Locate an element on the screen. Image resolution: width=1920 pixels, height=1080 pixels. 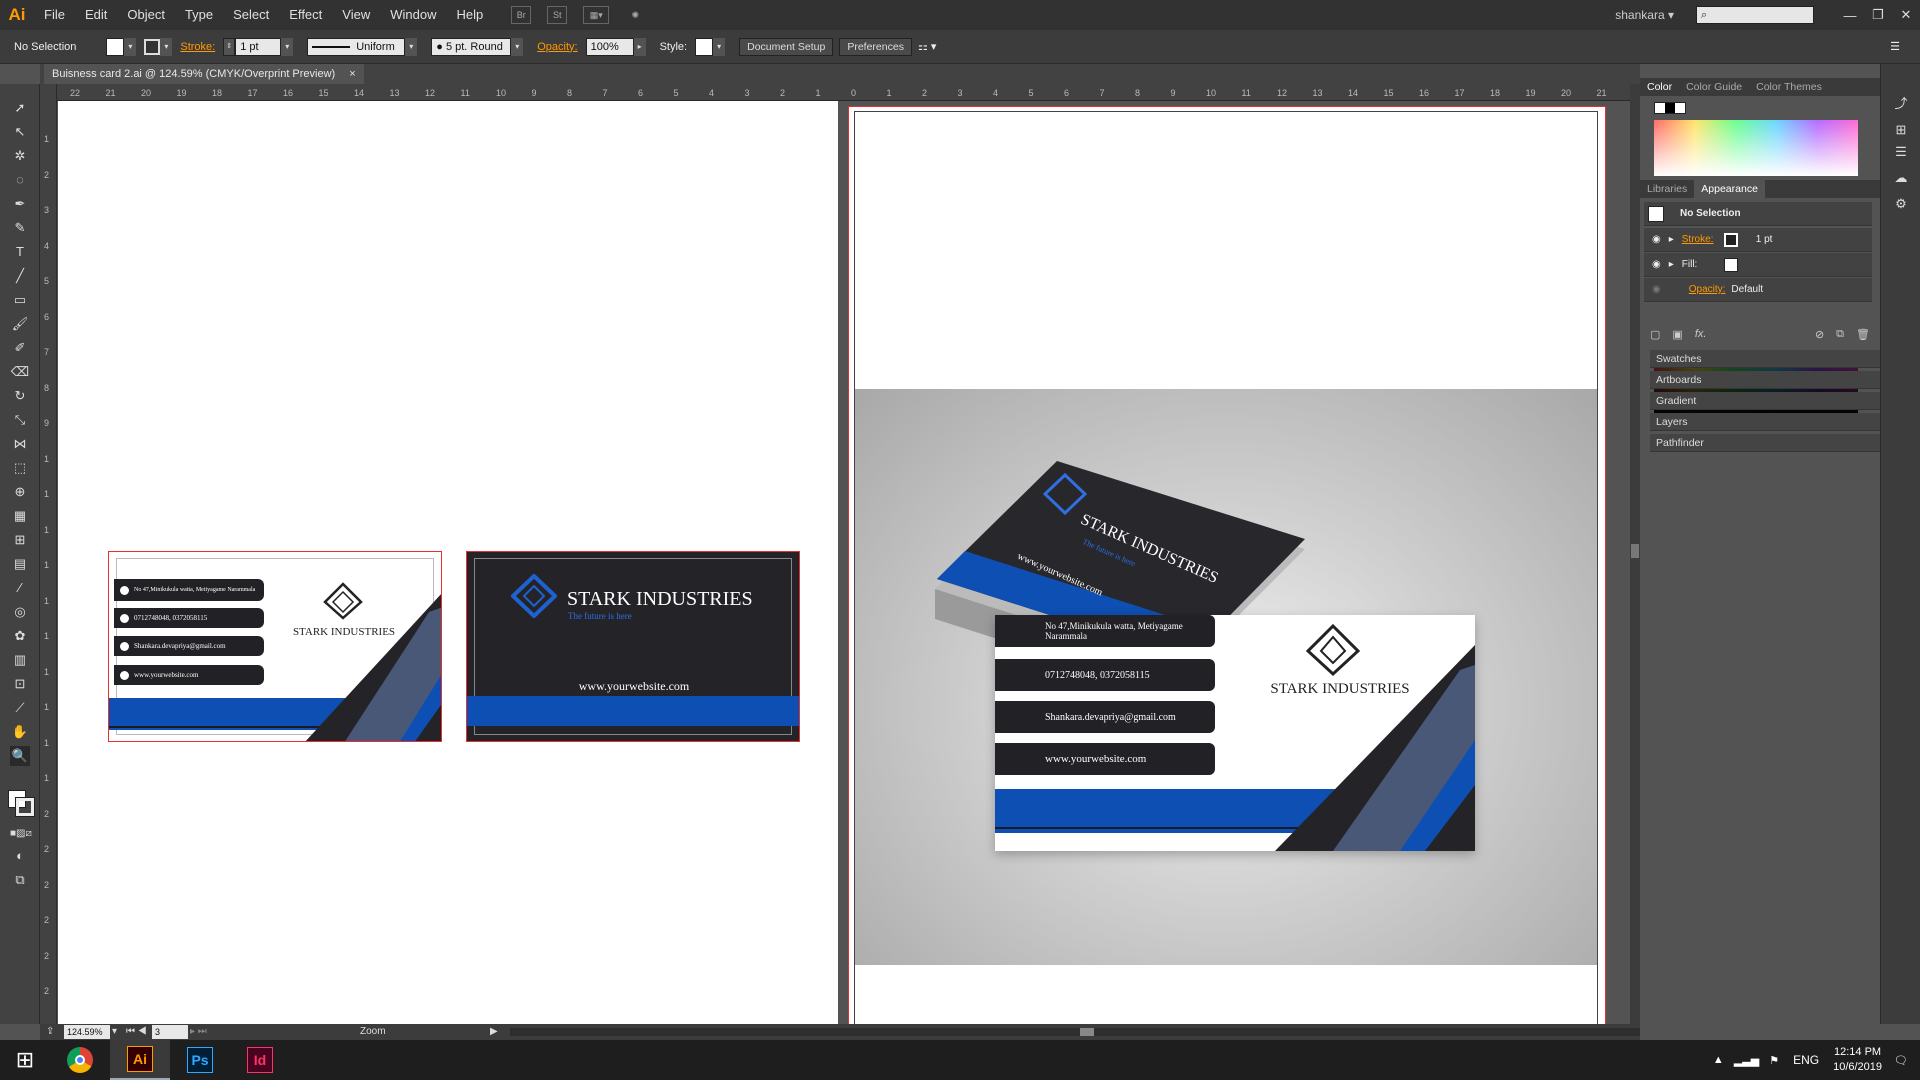
opacity-field: 100% is located at coordinates (609, 46).